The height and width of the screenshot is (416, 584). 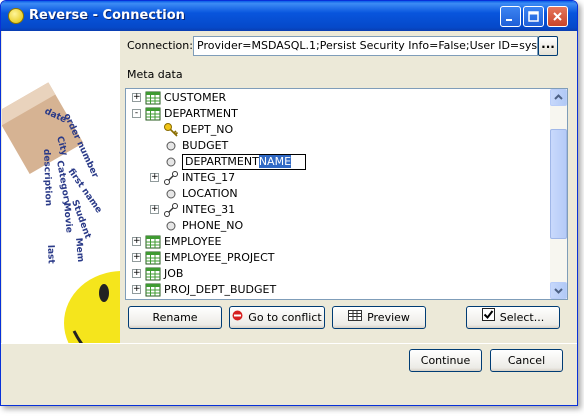 What do you see at coordinates (136, 113) in the screenshot?
I see `collapse-toggle: -` at bounding box center [136, 113].